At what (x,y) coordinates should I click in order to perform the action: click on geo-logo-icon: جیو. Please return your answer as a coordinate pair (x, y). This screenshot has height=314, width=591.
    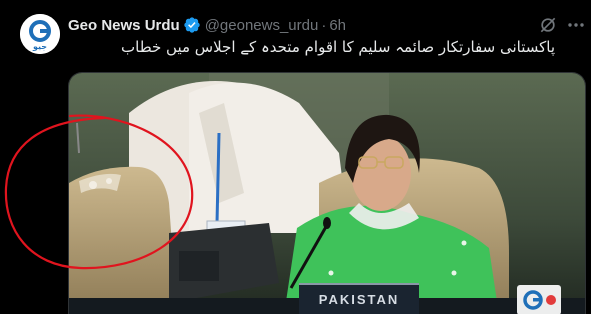
    Looking at the image, I should click on (40, 34).